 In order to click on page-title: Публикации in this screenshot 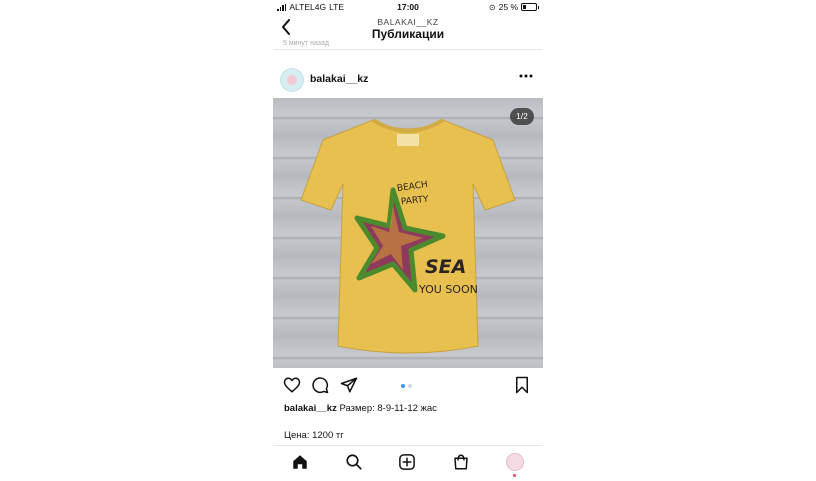, I will do `click(408, 34)`.